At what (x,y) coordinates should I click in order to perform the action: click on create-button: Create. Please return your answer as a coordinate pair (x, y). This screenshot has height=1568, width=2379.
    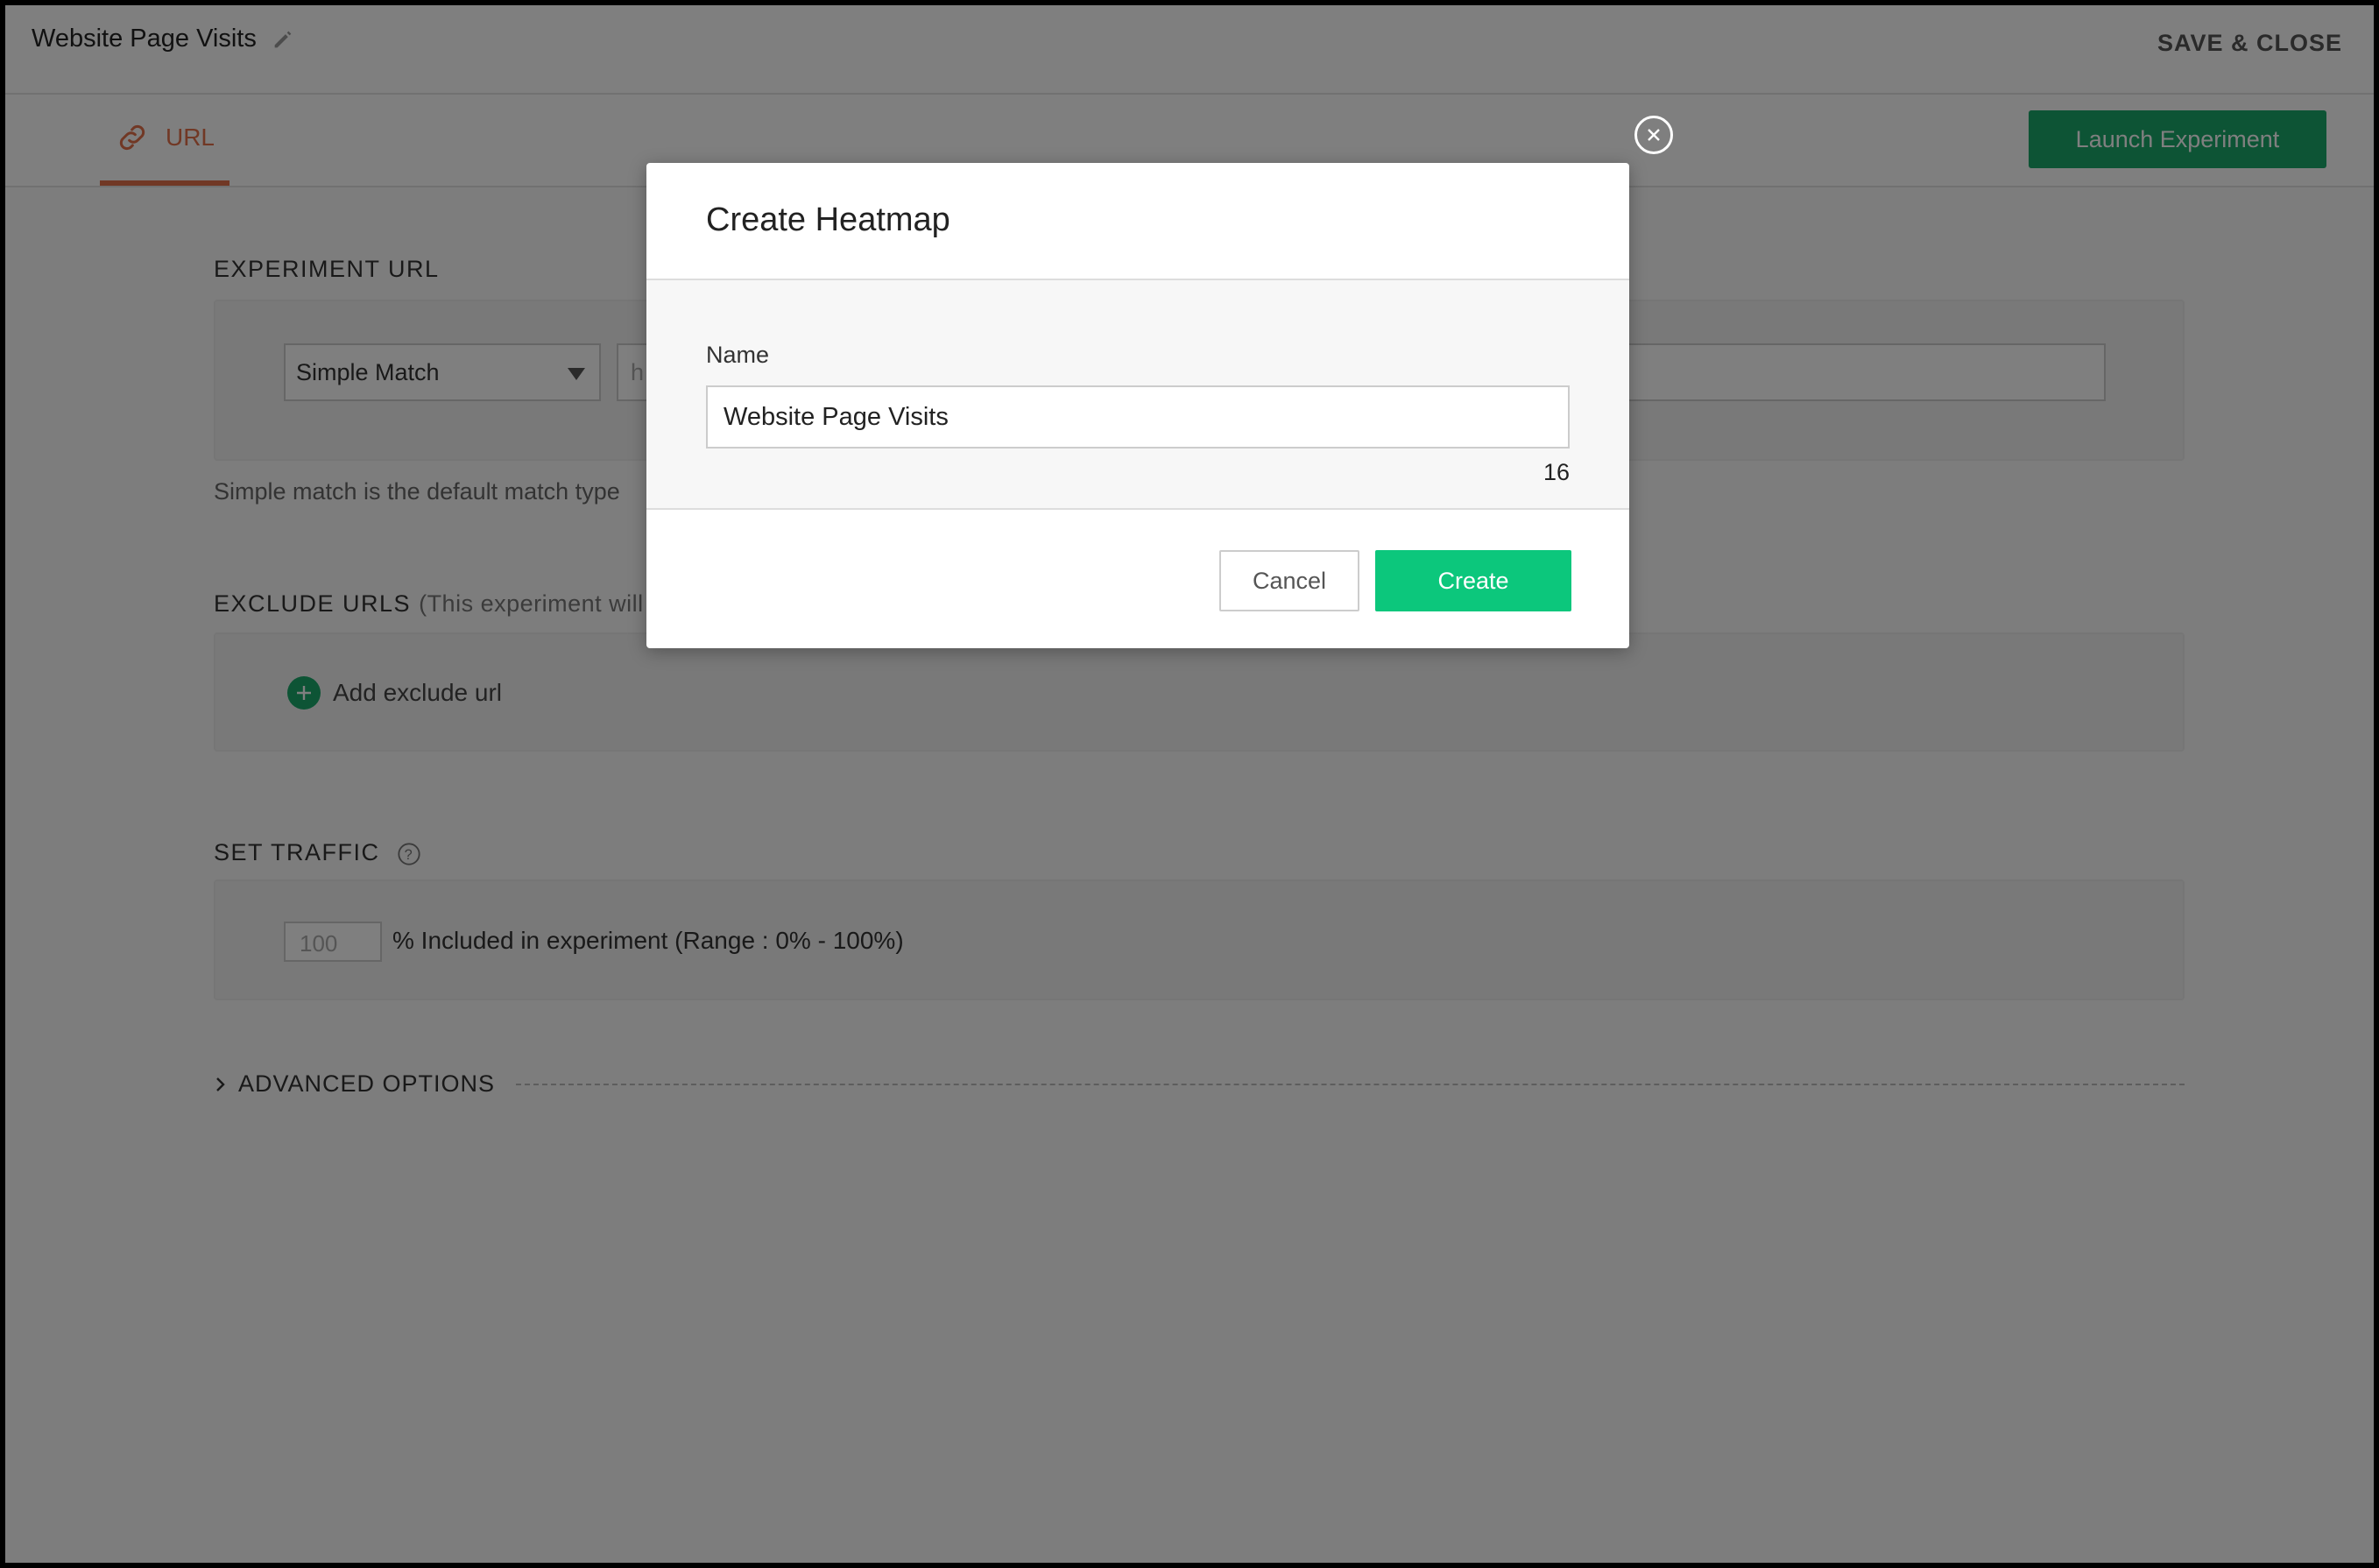
    Looking at the image, I should click on (1473, 580).